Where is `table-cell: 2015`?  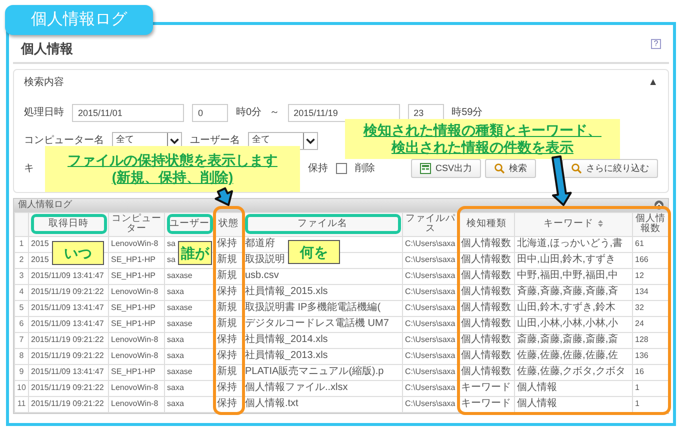 table-cell: 2015 is located at coordinates (40, 243).